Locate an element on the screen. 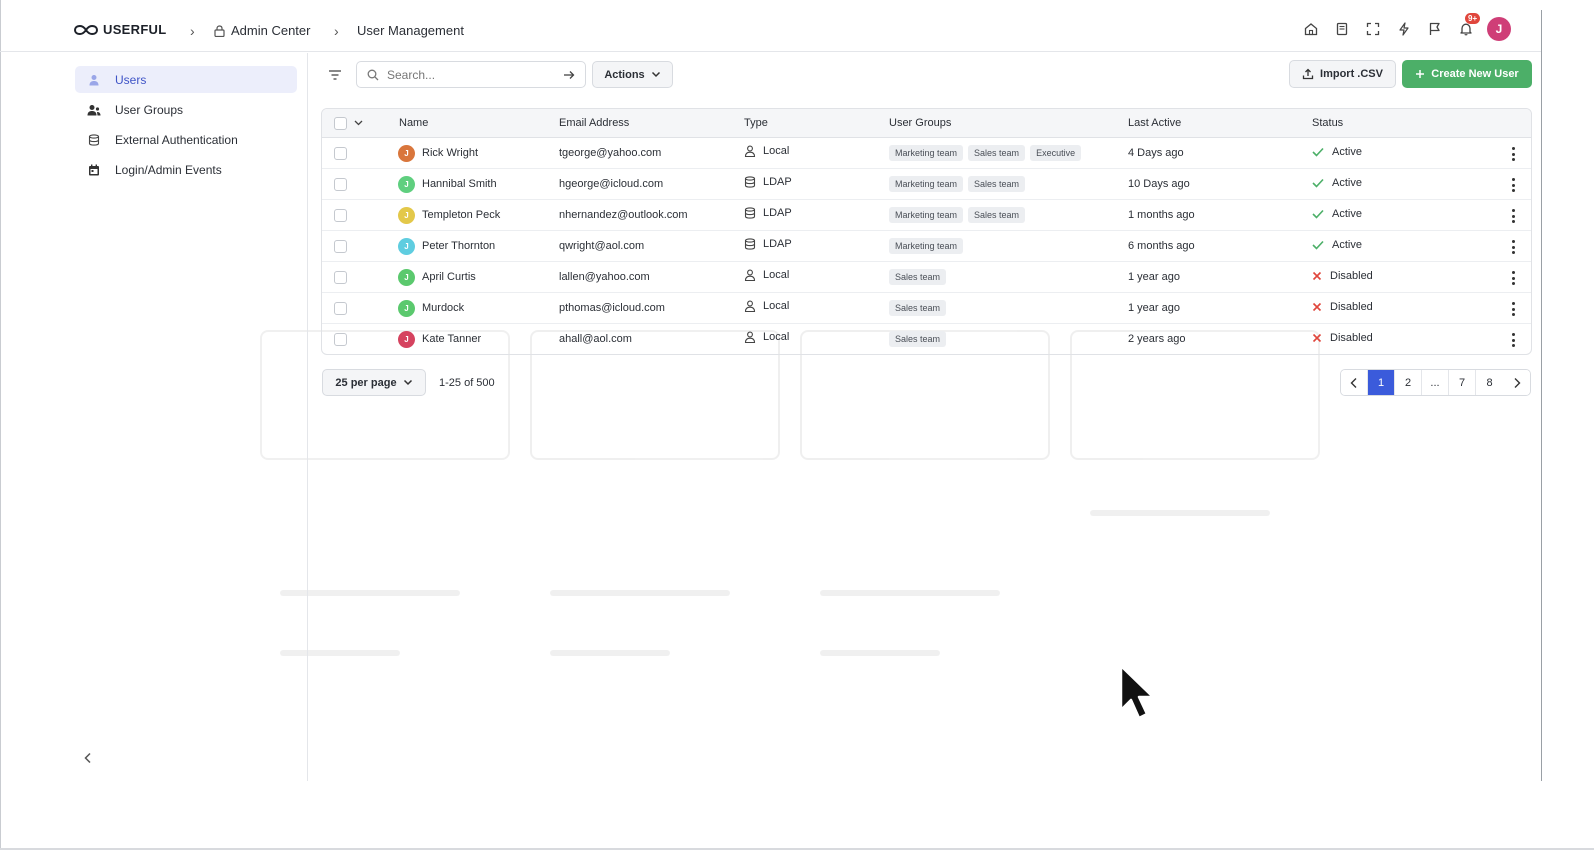 This screenshot has height=850, width=1594. search-icon is located at coordinates (373, 74).